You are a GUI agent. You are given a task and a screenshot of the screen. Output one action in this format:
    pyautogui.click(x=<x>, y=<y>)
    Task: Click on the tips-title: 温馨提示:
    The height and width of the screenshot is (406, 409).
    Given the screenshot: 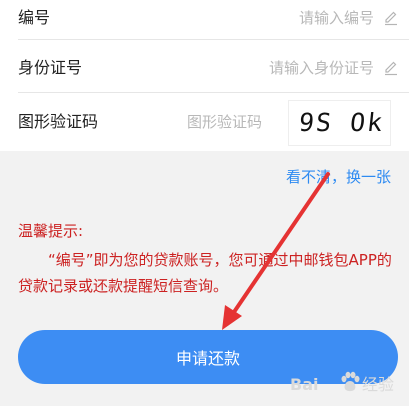 What is the action you would take?
    pyautogui.click(x=51, y=231)
    